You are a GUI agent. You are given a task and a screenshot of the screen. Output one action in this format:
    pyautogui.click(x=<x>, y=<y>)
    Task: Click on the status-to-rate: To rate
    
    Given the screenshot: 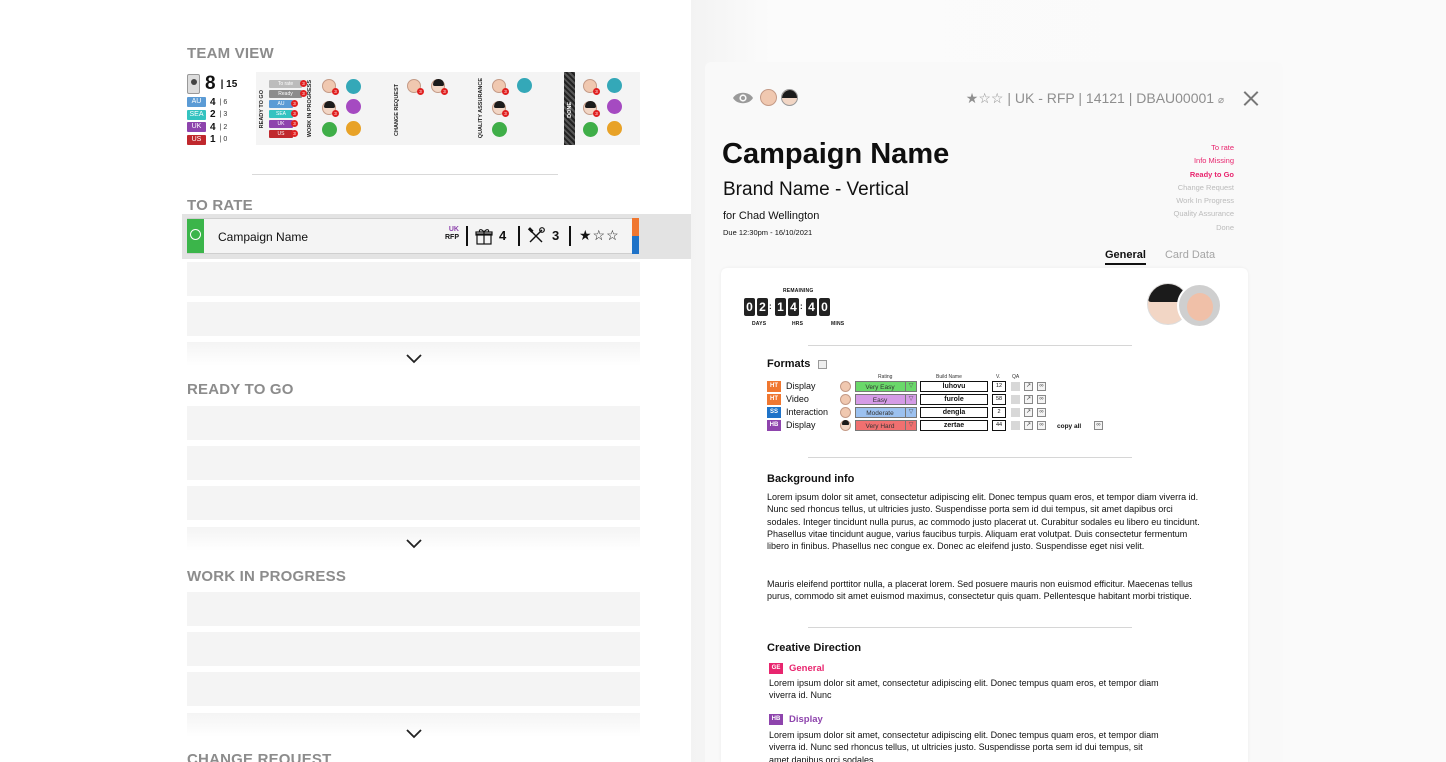 What is the action you would take?
    pyautogui.click(x=1204, y=147)
    